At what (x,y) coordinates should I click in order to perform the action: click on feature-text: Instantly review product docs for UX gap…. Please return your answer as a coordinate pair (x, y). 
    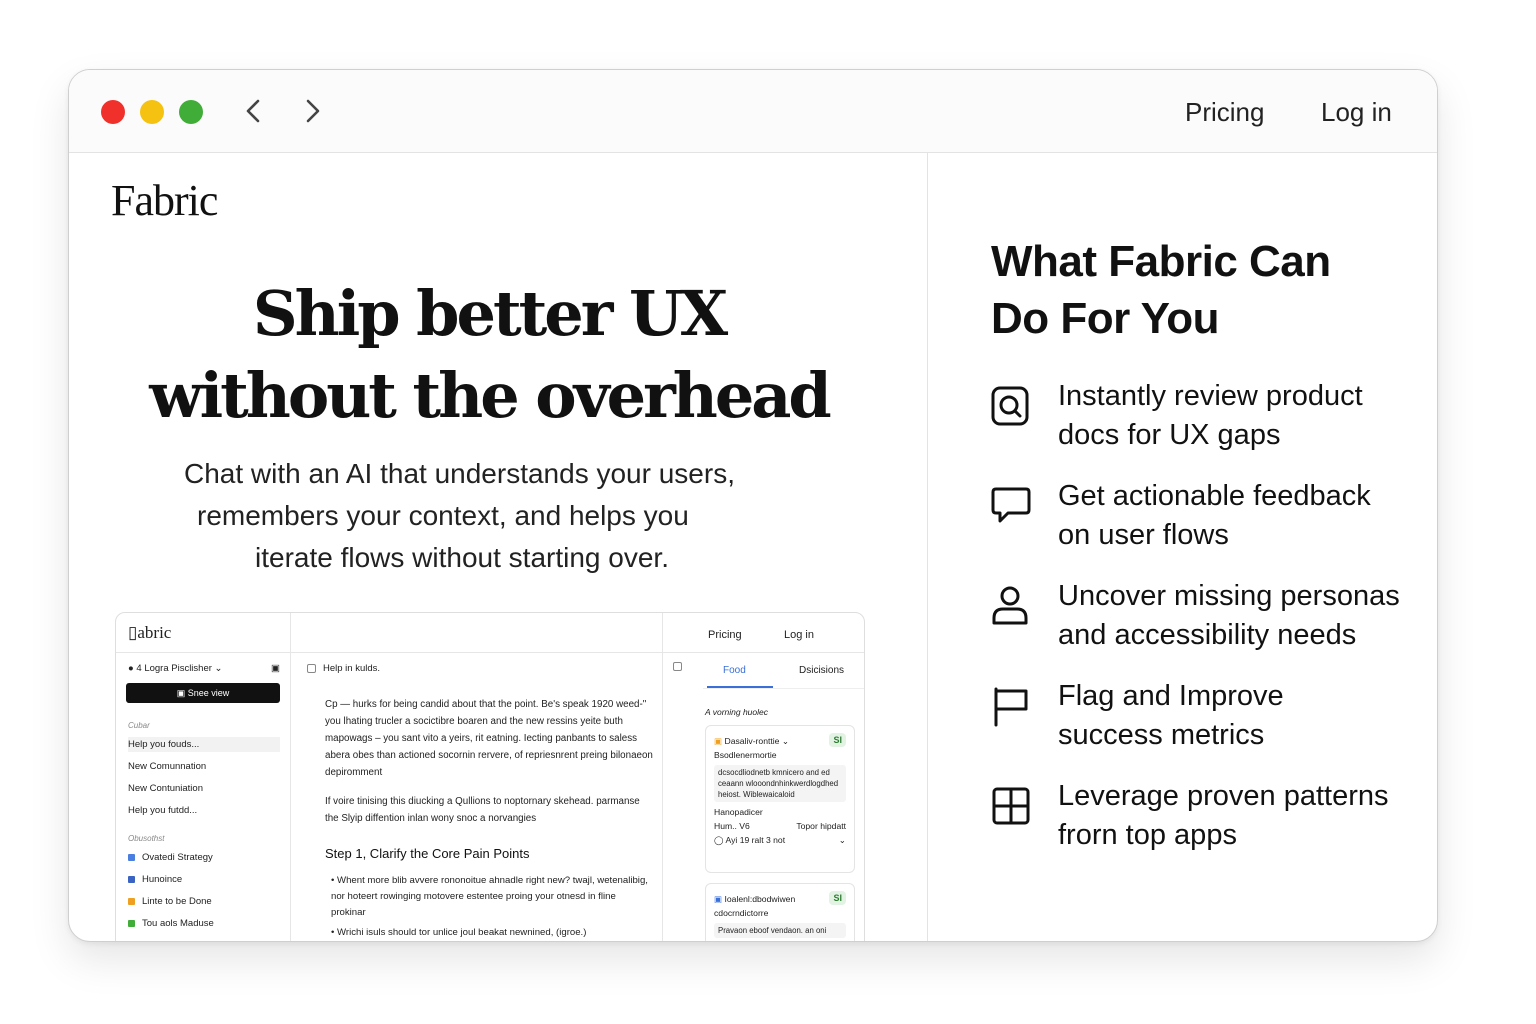
    Looking at the image, I should click on (1210, 415).